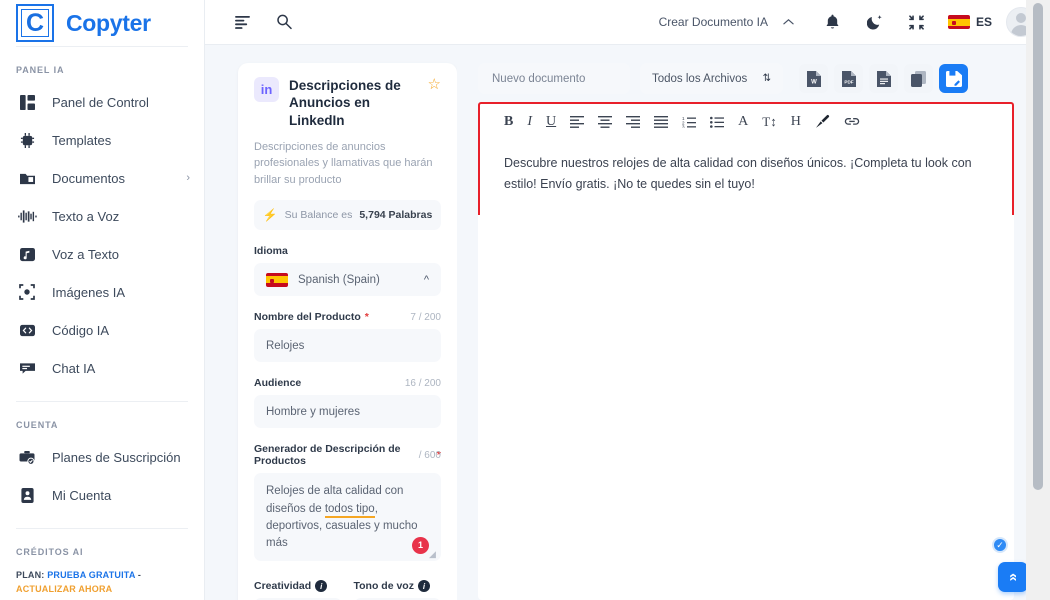 The height and width of the screenshot is (600, 1050). What do you see at coordinates (1038, 246) in the screenshot?
I see `page-scrollbar-thumb` at bounding box center [1038, 246].